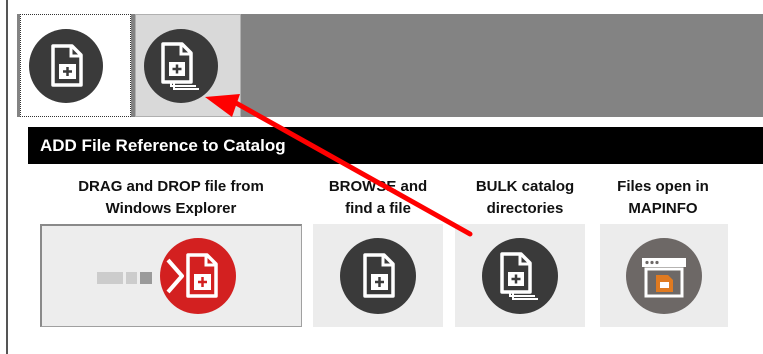 This screenshot has height=354, width=763. Describe the element at coordinates (4, 177) in the screenshot. I see `window-left-border` at that location.